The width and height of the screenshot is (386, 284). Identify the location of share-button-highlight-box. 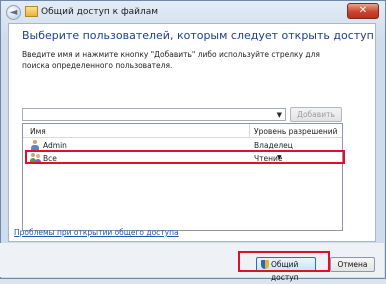
(284, 261).